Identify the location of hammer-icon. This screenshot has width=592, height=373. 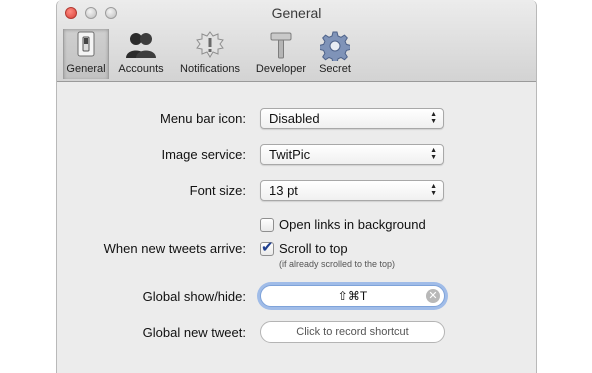
(281, 46).